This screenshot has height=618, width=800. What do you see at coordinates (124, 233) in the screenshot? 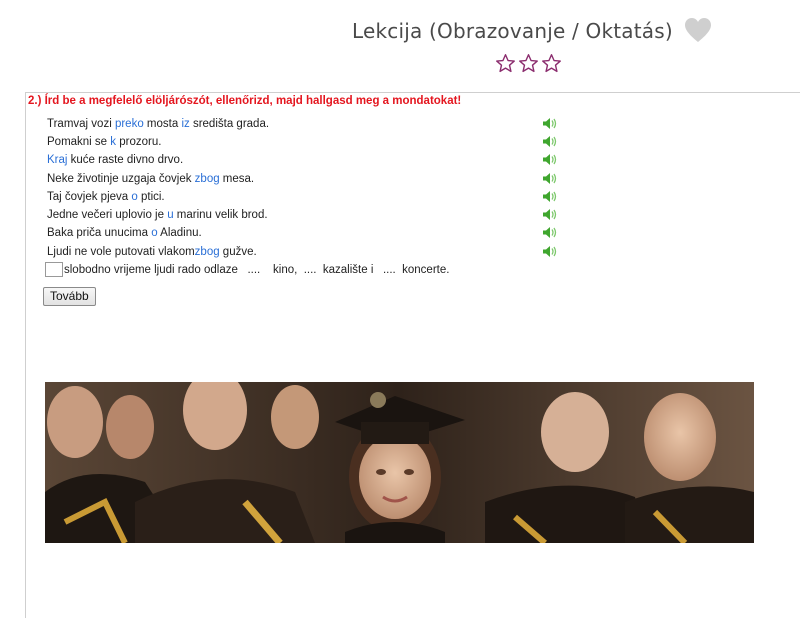
I see `sentence-row: Baka priča unucima o Aladinu.` at bounding box center [124, 233].